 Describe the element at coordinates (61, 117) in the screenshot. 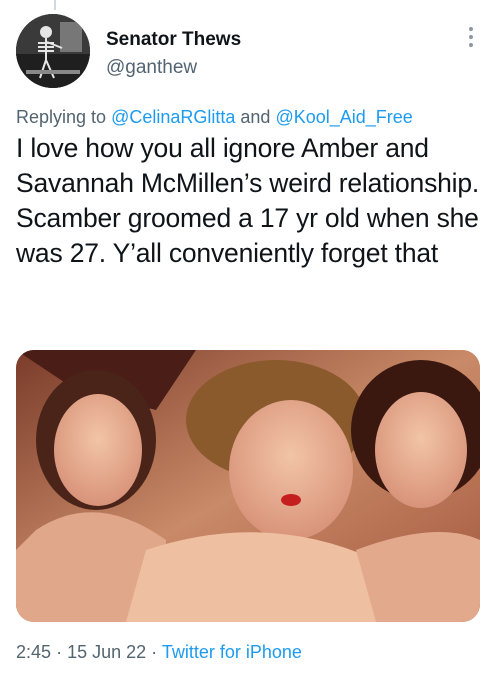

I see `replying-to-prefix: Replying to` at that location.